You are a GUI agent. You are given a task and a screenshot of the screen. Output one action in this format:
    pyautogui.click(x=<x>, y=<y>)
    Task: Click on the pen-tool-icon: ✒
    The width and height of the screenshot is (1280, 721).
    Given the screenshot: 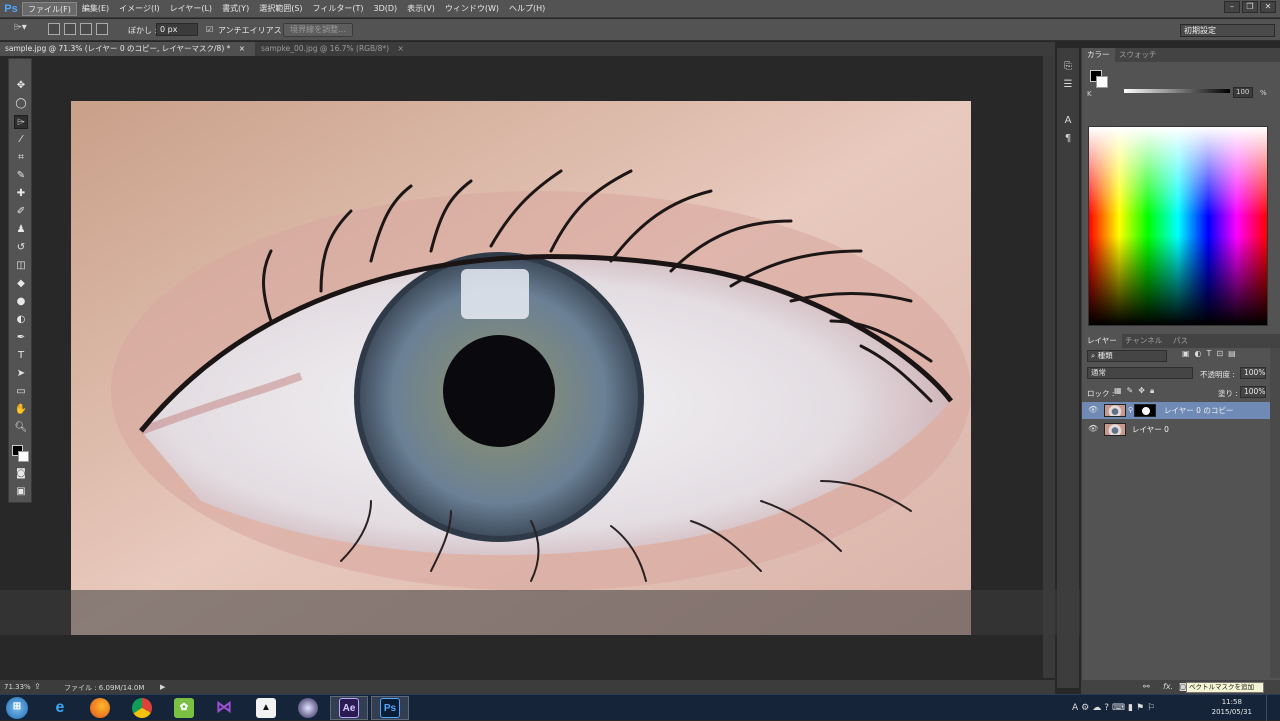 What is the action you would take?
    pyautogui.click(x=21, y=338)
    